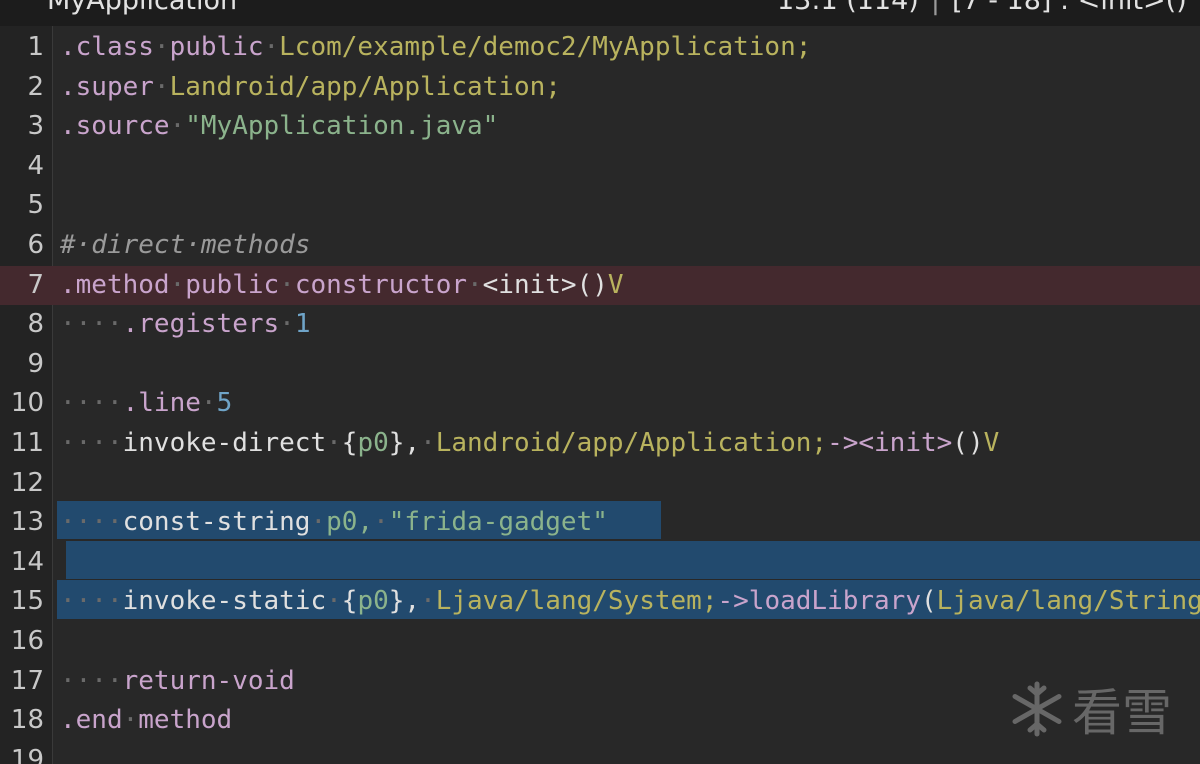 This screenshot has width=1200, height=764. I want to click on watermark-text: 看雪, so click(1122, 713).